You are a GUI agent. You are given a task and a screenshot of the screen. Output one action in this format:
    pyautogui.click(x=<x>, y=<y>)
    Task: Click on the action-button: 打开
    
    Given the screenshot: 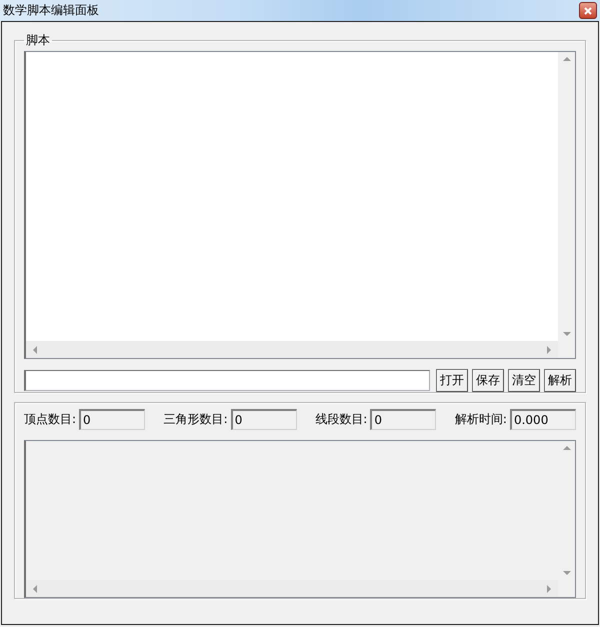 What is the action you would take?
    pyautogui.click(x=452, y=380)
    